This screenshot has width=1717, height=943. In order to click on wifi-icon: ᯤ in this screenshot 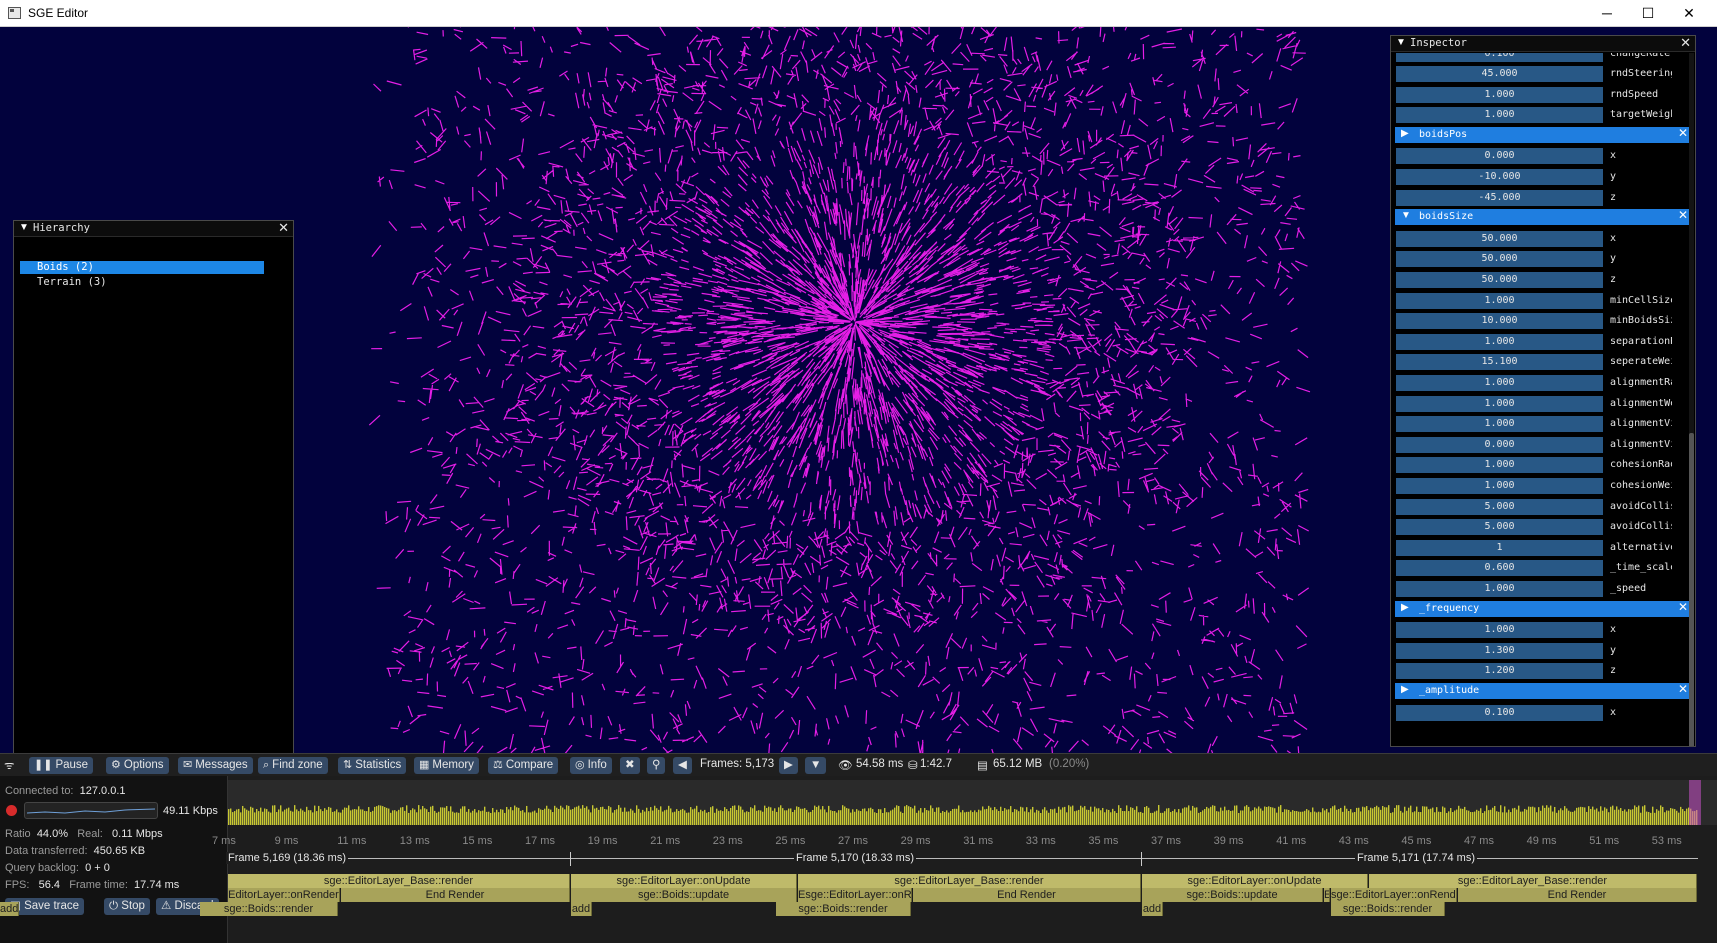, I will do `click(9, 765)`.